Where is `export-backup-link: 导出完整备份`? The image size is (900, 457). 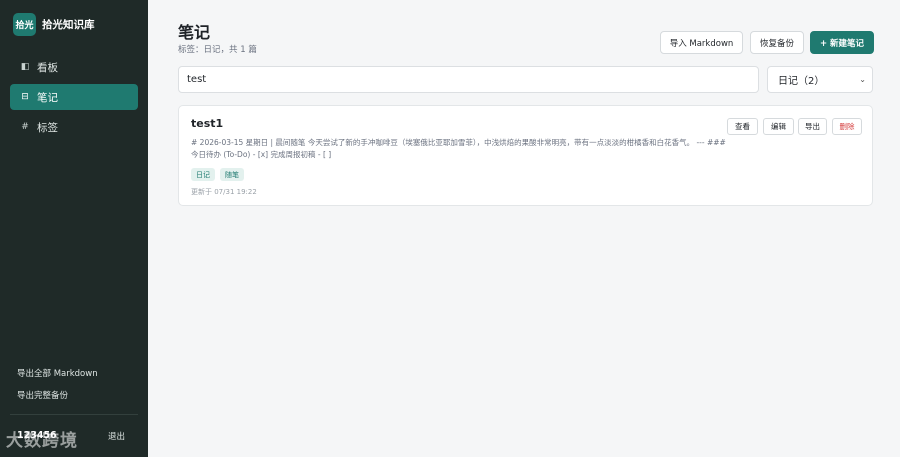 export-backup-link: 导出完整备份 is located at coordinates (42, 395).